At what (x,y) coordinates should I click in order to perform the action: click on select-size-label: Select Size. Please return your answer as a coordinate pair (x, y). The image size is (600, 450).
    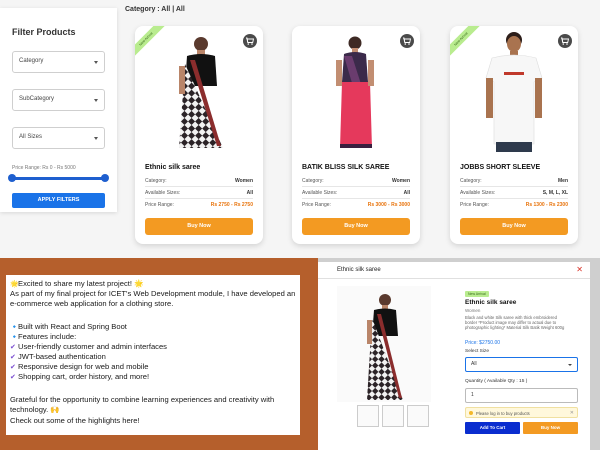
    Looking at the image, I should click on (477, 351).